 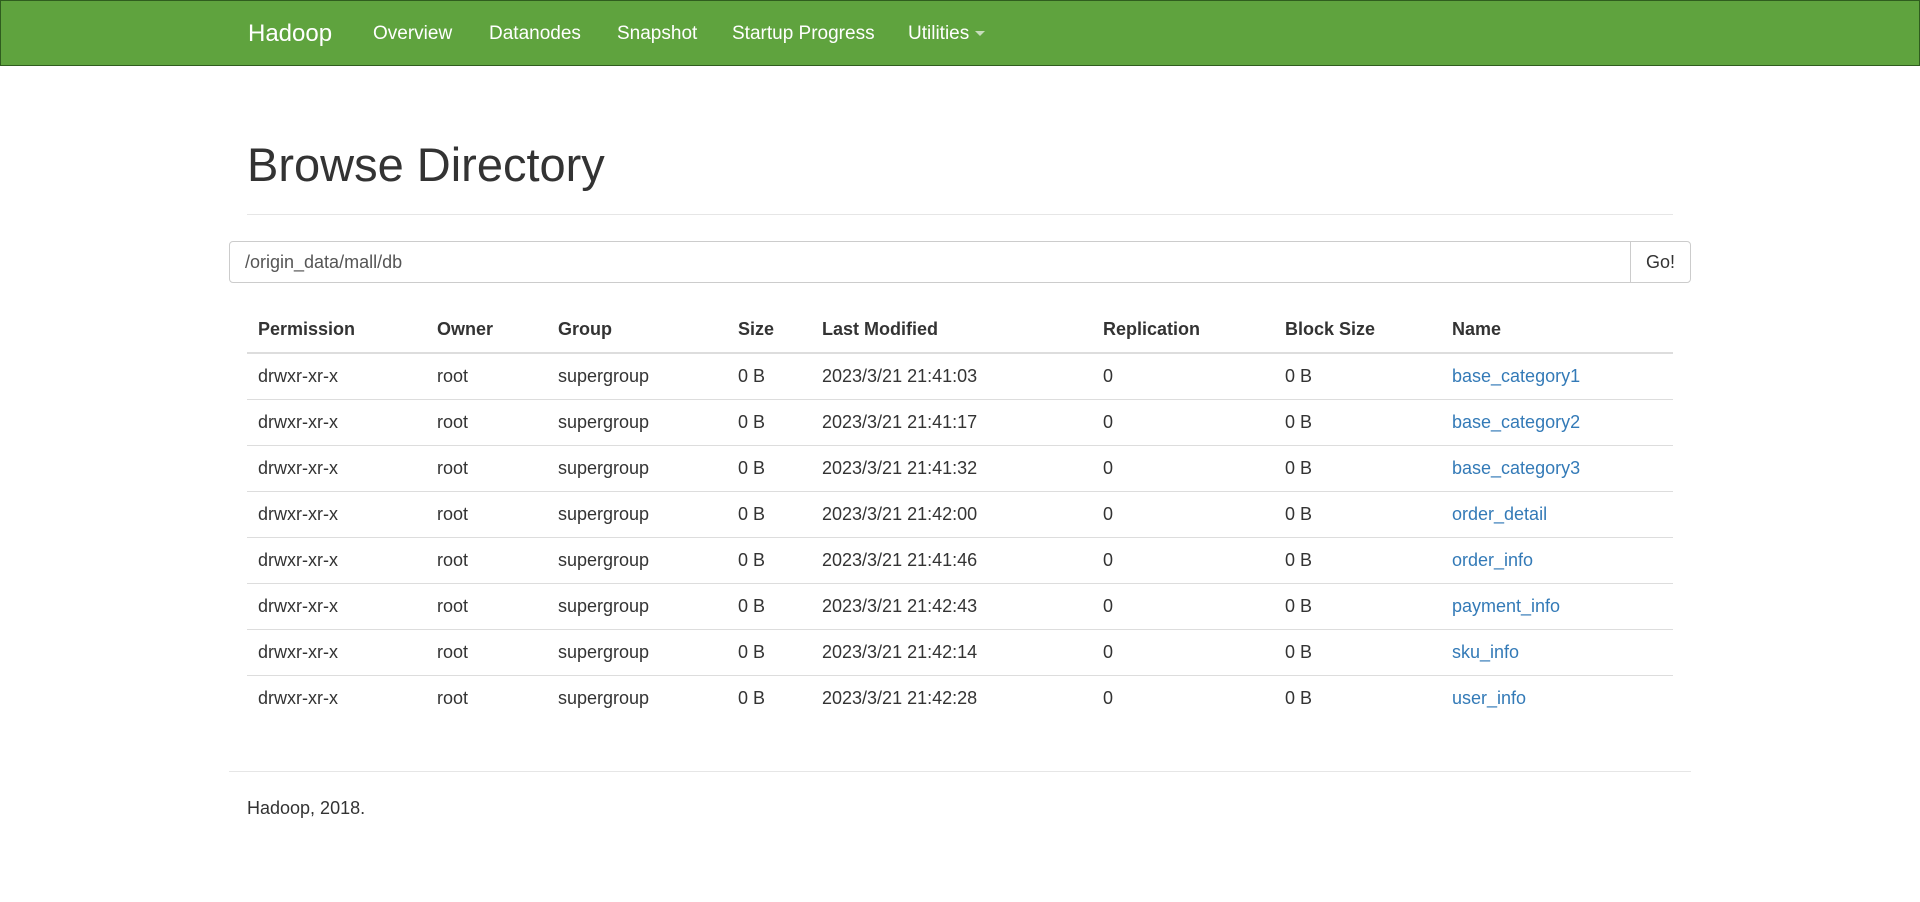 What do you see at coordinates (1489, 698) in the screenshot?
I see `directory-link: user_info` at bounding box center [1489, 698].